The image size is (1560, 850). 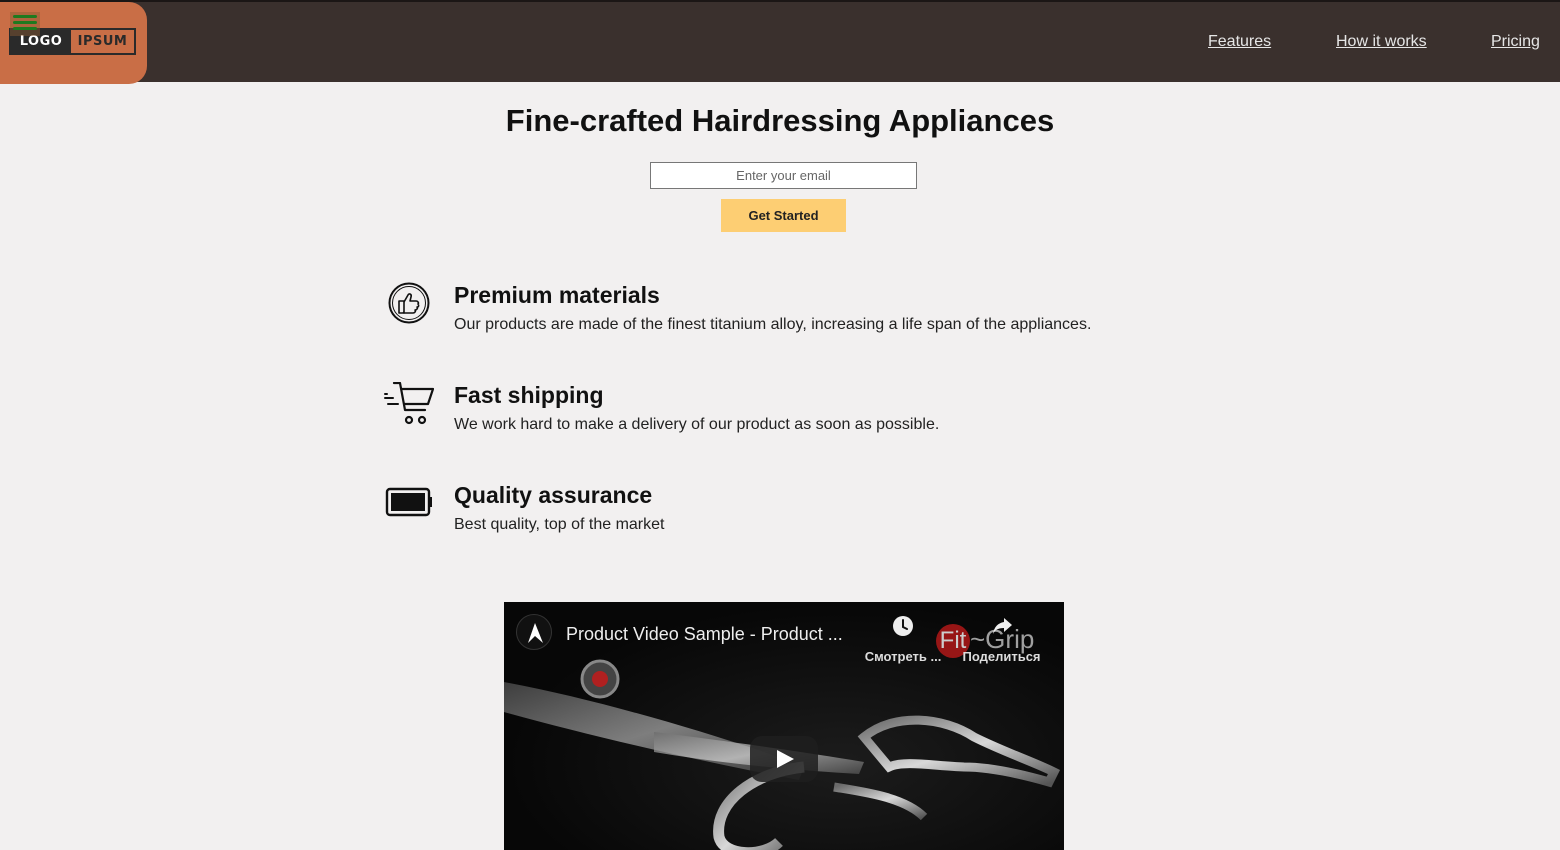 I want to click on feature-title: Fast shipping, so click(x=529, y=395).